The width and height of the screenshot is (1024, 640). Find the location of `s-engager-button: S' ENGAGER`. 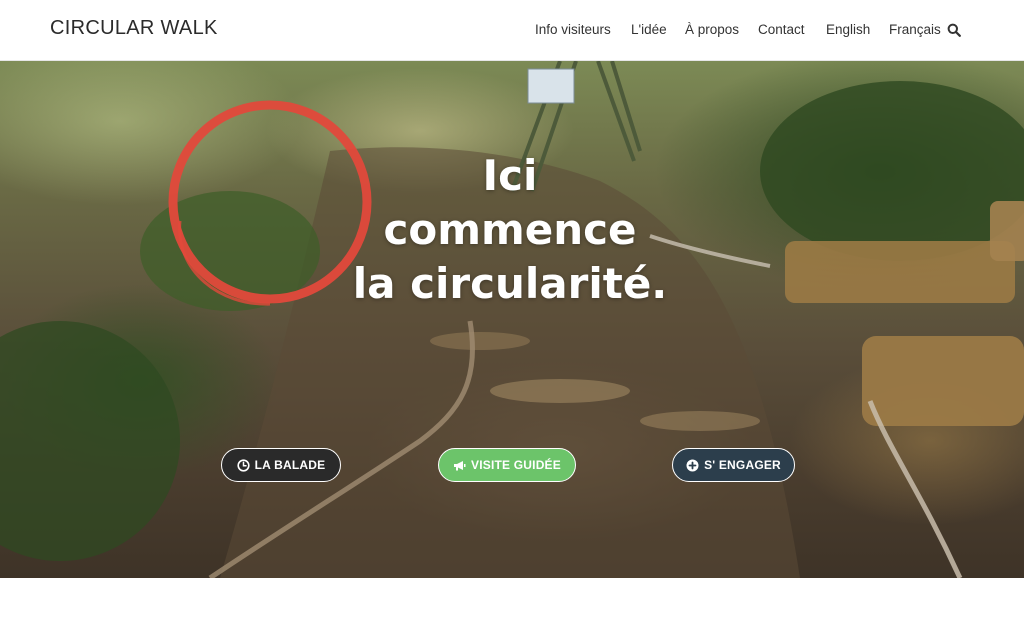

s-engager-button: S' ENGAGER is located at coordinates (733, 465).